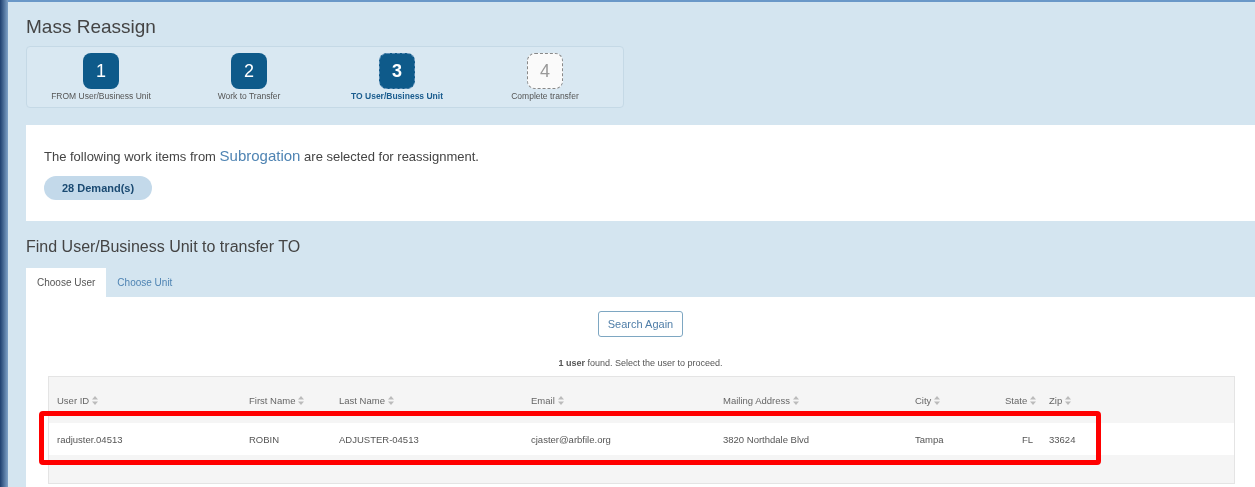 Image resolution: width=1255 pixels, height=487 pixels. I want to click on step-number: 1, so click(101, 71).